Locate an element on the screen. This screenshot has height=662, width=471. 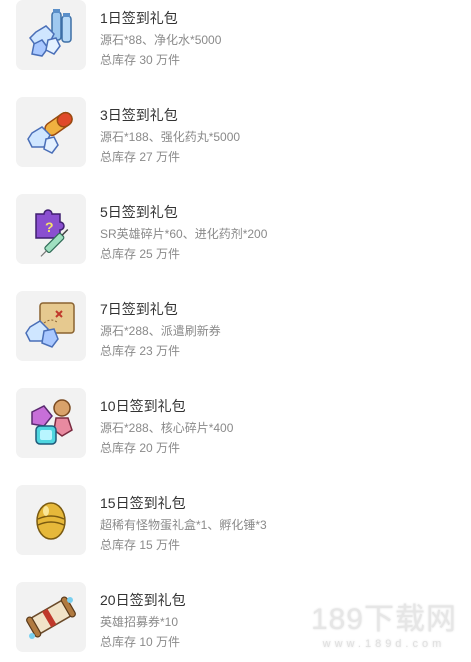
gift-item: 1日签到礼包 源石*88、净化水*5000 总库存 30 万件 is located at coordinates (235, 37).